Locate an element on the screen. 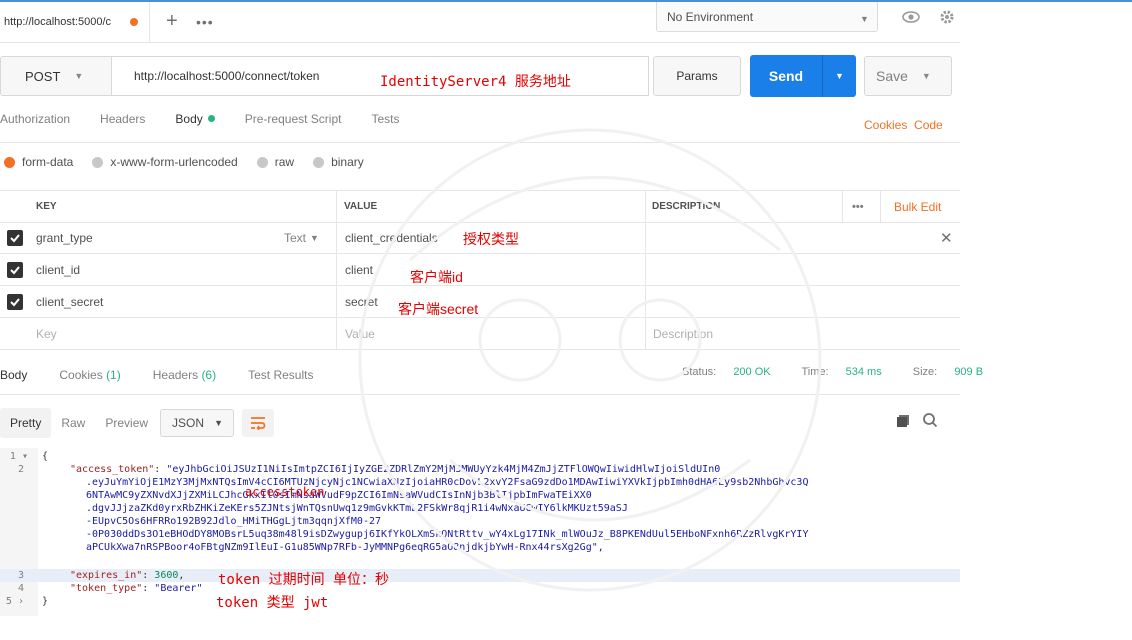 This screenshot has height=640, width=1132. send-options-chevron-icon: ▼ is located at coordinates (839, 76).